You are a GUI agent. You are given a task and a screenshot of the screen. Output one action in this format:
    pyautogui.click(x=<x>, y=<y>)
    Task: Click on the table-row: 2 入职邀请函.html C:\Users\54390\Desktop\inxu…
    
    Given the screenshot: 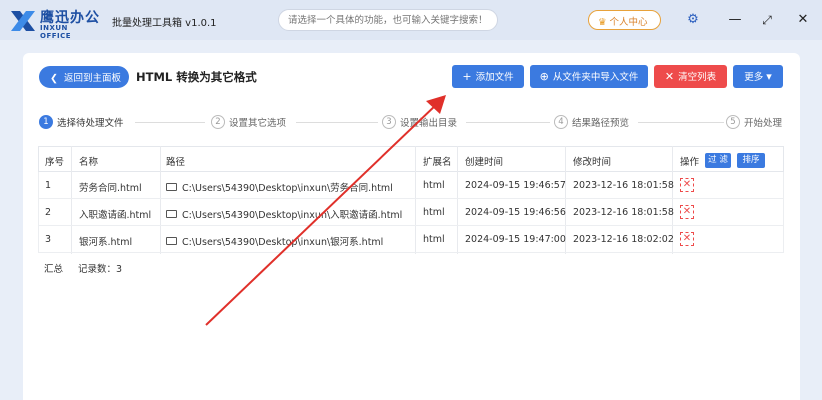 What is the action you would take?
    pyautogui.click(x=411, y=212)
    